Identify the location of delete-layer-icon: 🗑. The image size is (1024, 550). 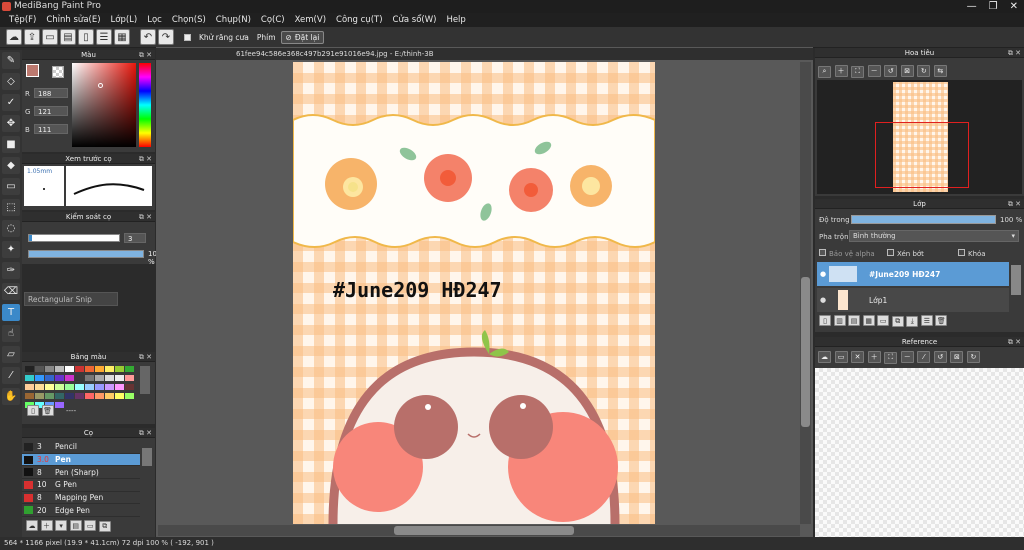
(941, 320).